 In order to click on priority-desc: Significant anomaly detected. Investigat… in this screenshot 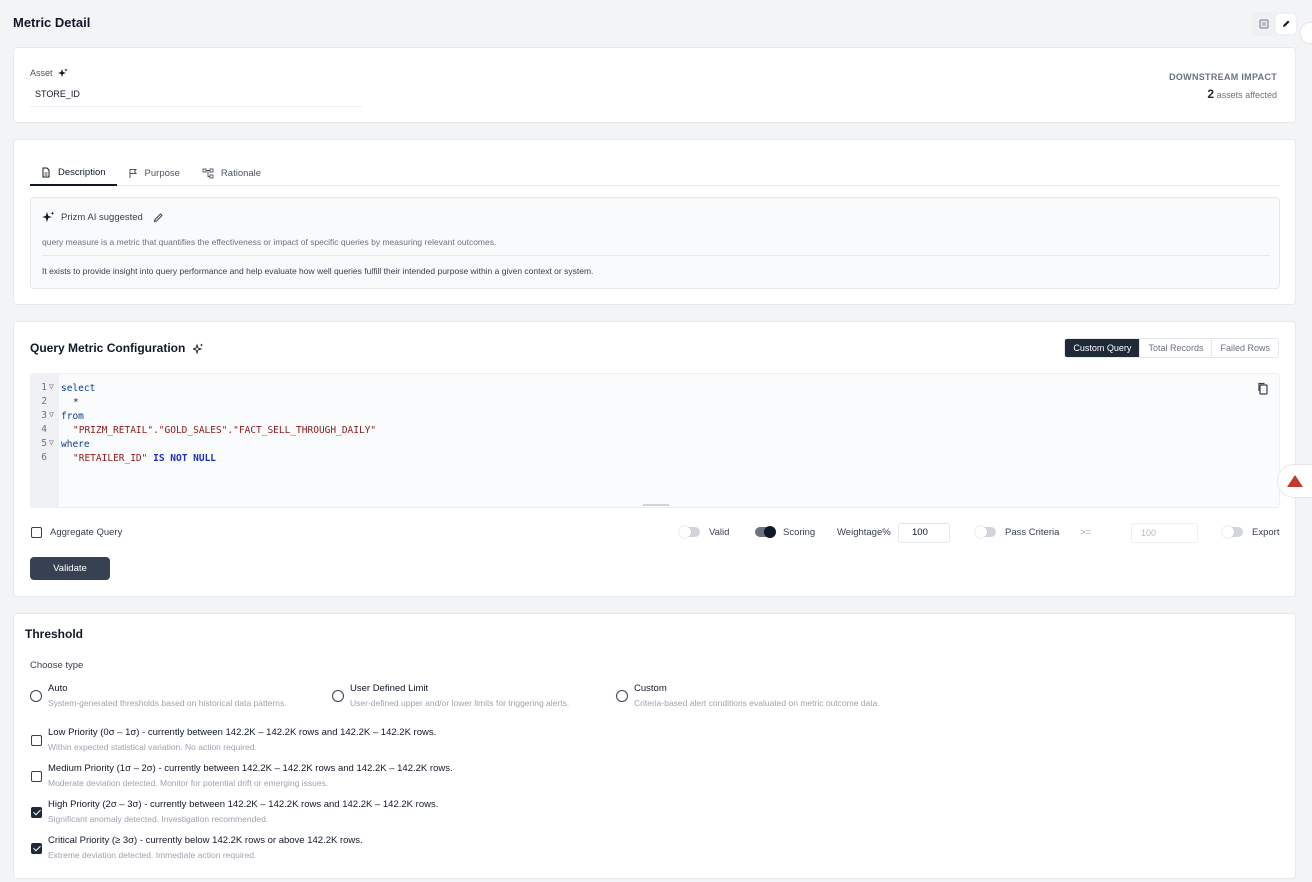, I will do `click(158, 819)`.